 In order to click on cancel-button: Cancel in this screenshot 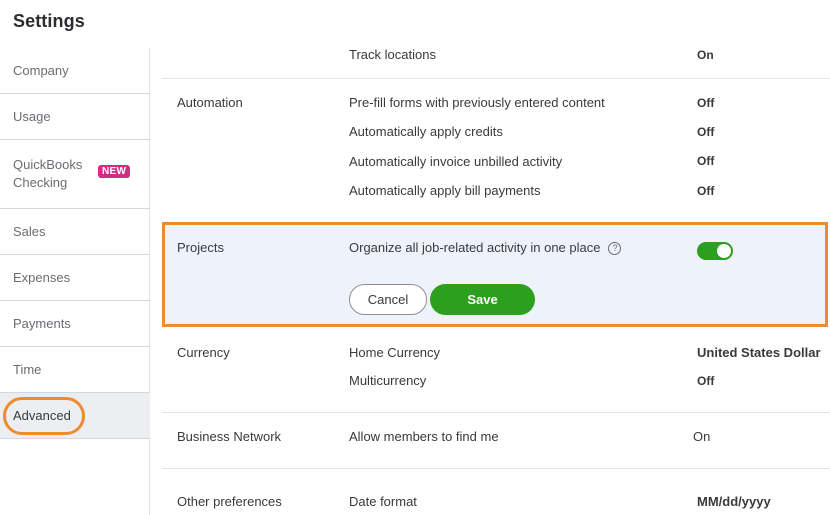, I will do `click(388, 299)`.